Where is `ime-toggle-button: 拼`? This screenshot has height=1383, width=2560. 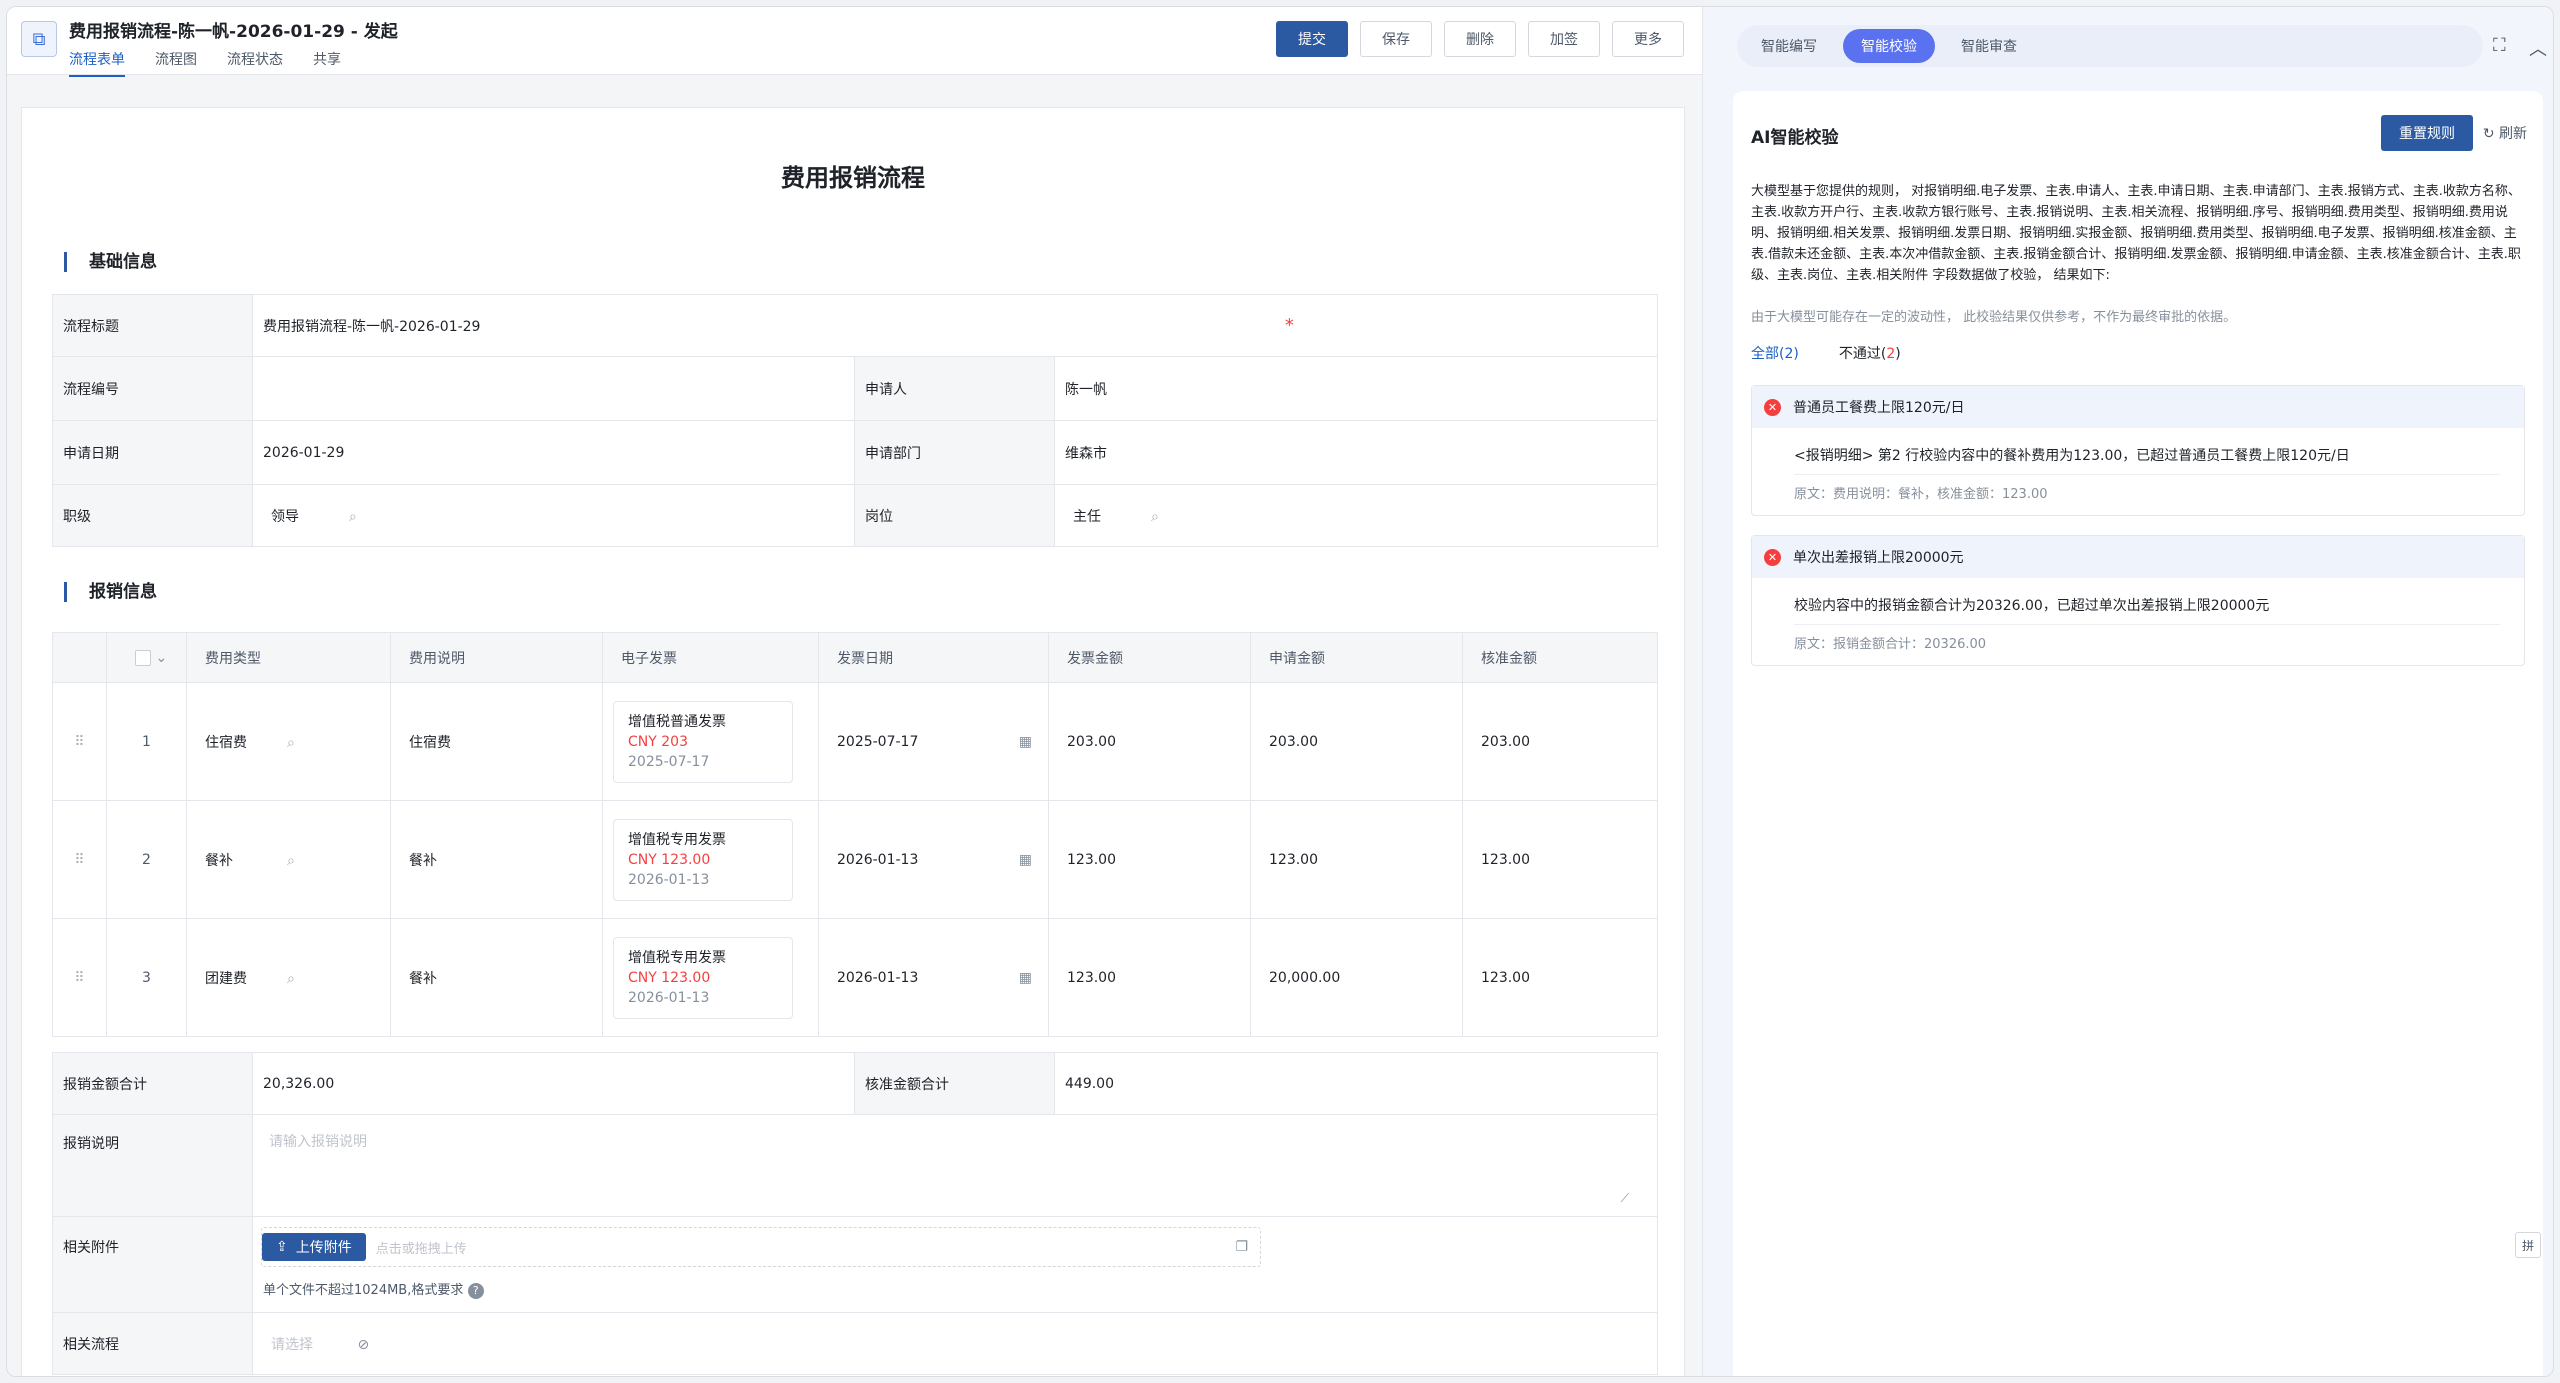 ime-toggle-button: 拼 is located at coordinates (2528, 1245).